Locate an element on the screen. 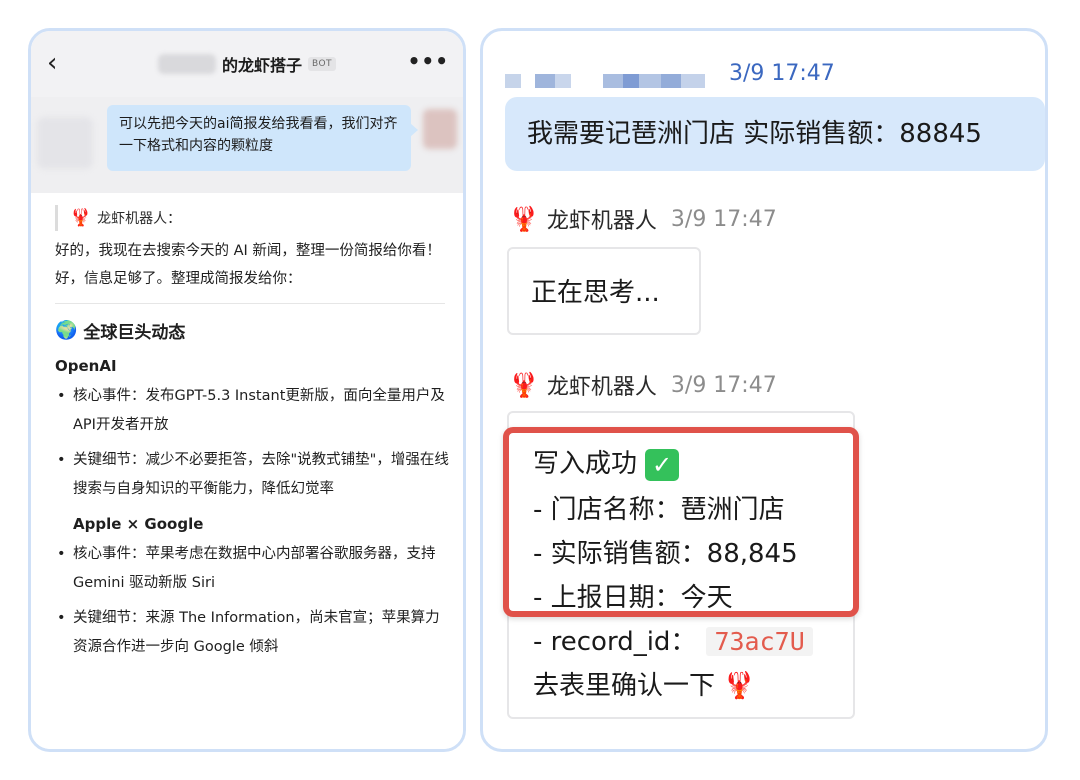 Image resolution: width=1080 pixels, height=780 pixels. blurred-message is located at coordinates (65, 143).